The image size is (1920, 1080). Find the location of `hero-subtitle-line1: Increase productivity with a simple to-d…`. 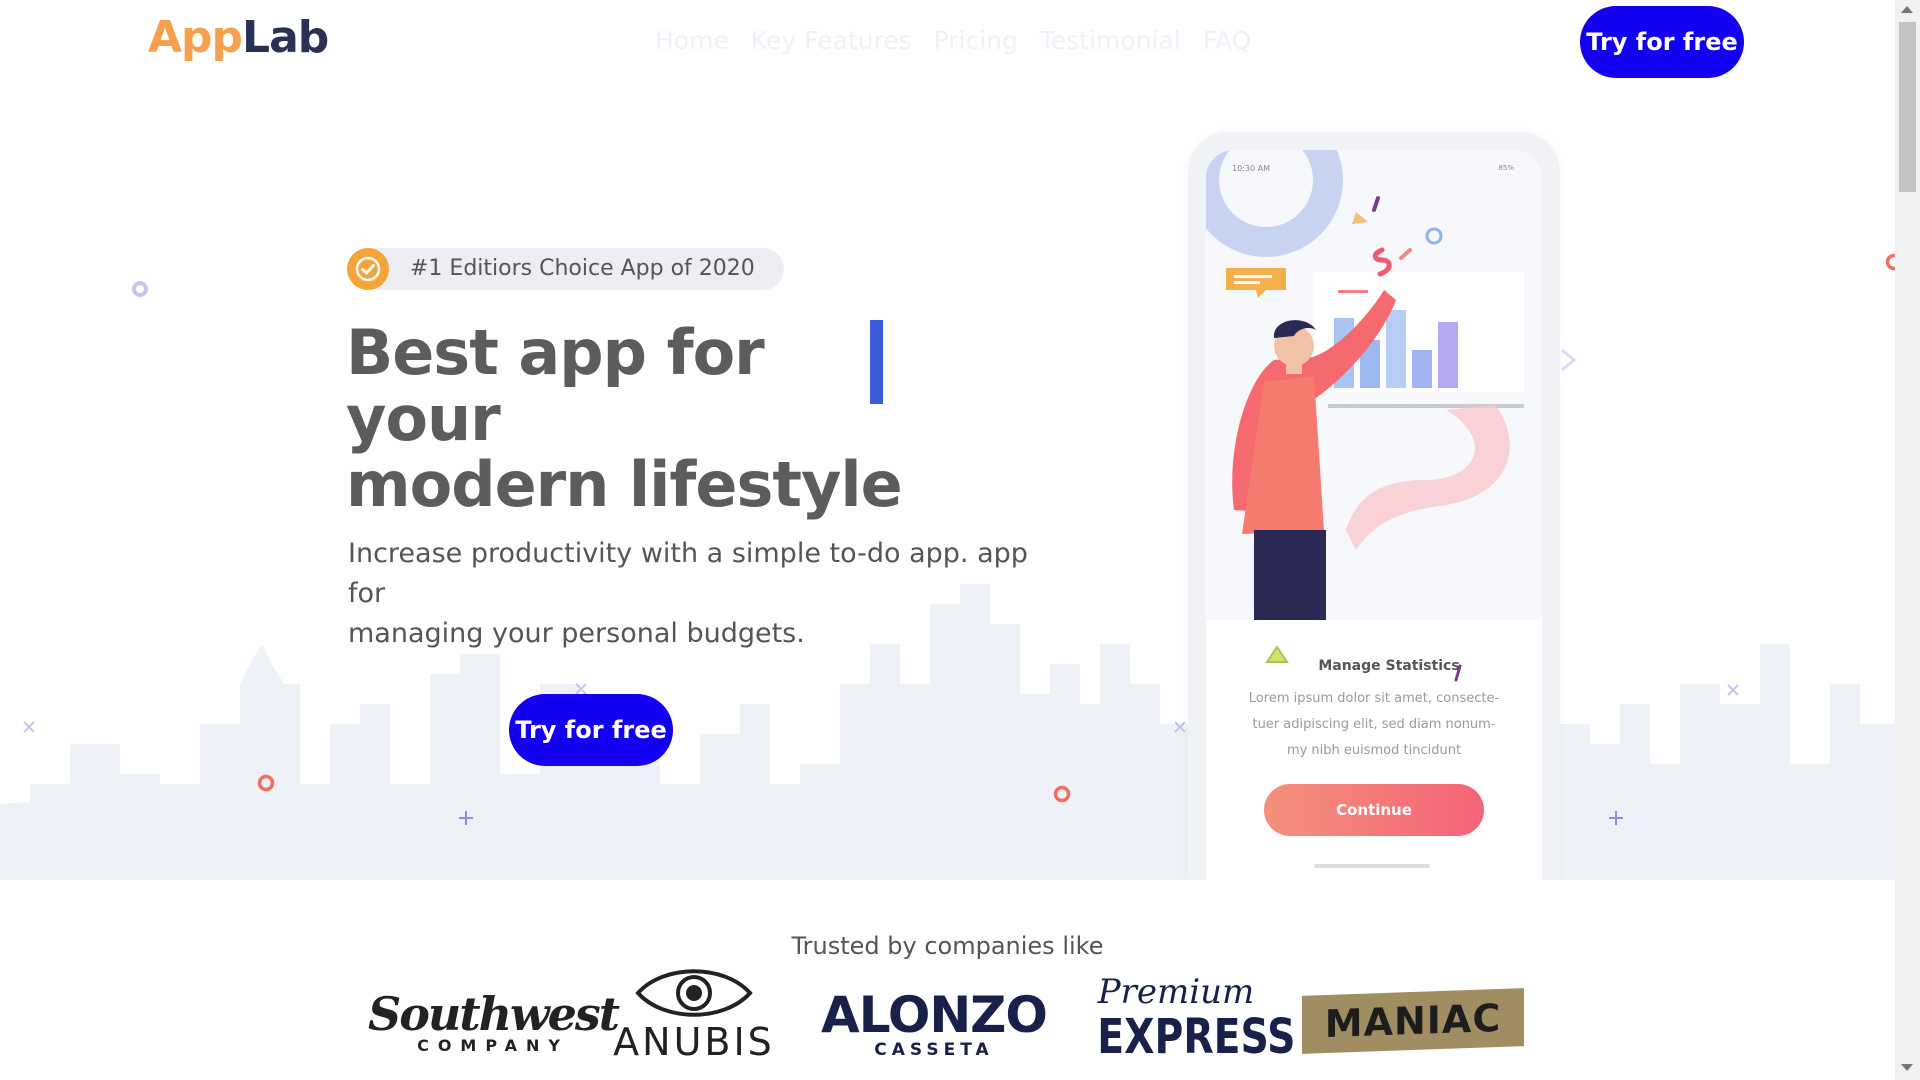

hero-subtitle-line1: Increase productivity with a simple to-d… is located at coordinates (688, 553).